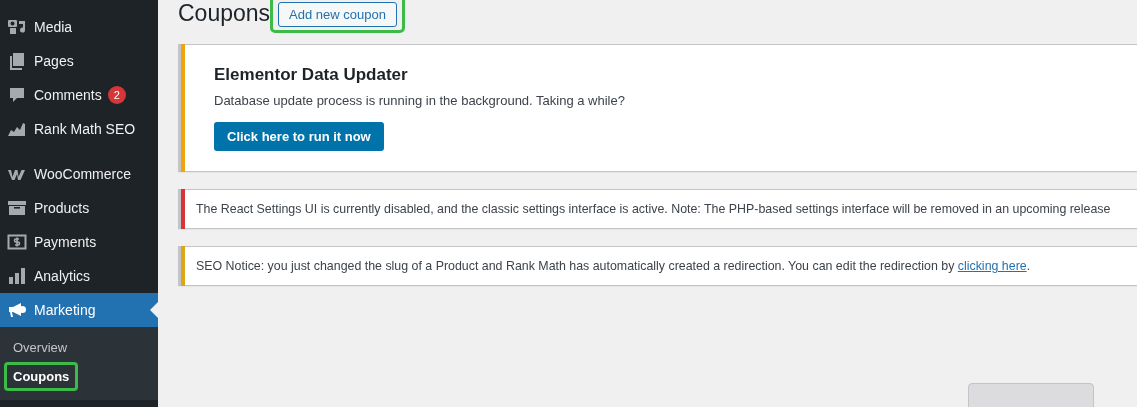 This screenshot has height=407, width=1137. I want to click on comments-icon, so click(17, 95).